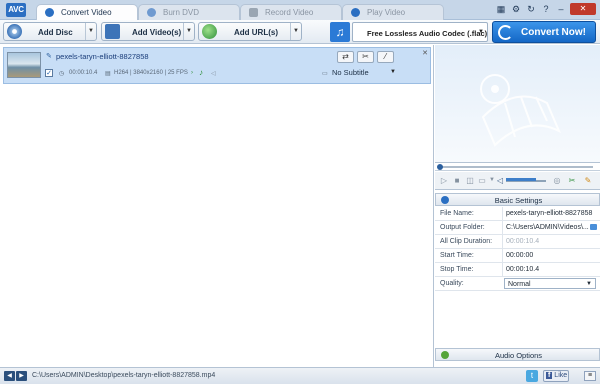 The width and height of the screenshot is (600, 384). What do you see at coordinates (151, 12) in the screenshot?
I see `disc-icon` at bounding box center [151, 12].